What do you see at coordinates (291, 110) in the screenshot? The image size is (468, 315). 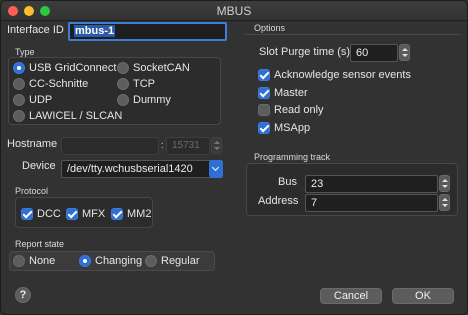 I see `read-only-checkbox: Read only` at bounding box center [291, 110].